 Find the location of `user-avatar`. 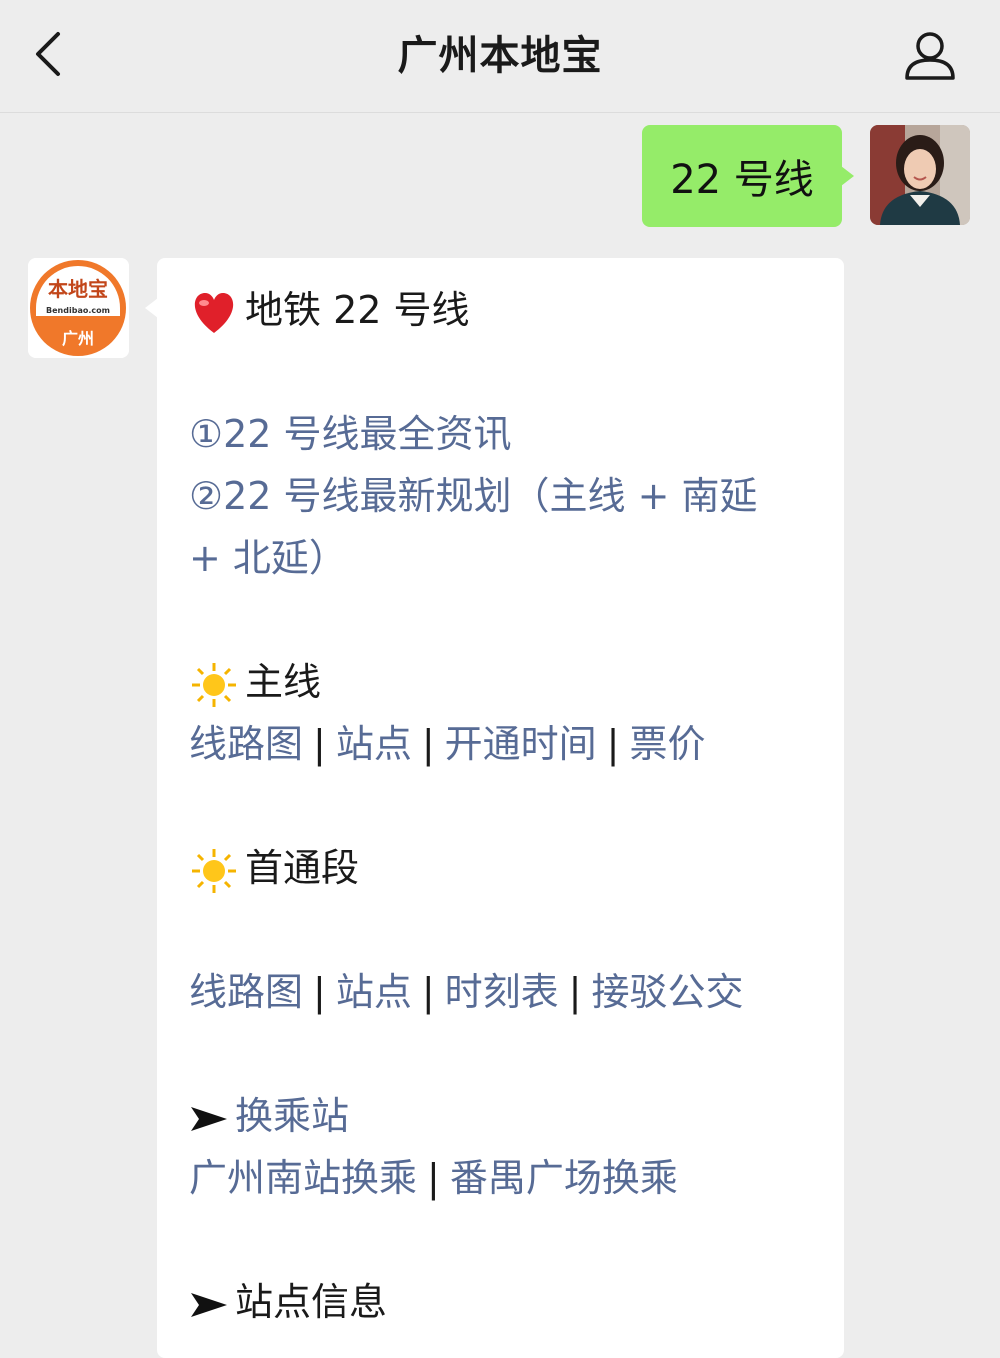

user-avatar is located at coordinates (920, 175).